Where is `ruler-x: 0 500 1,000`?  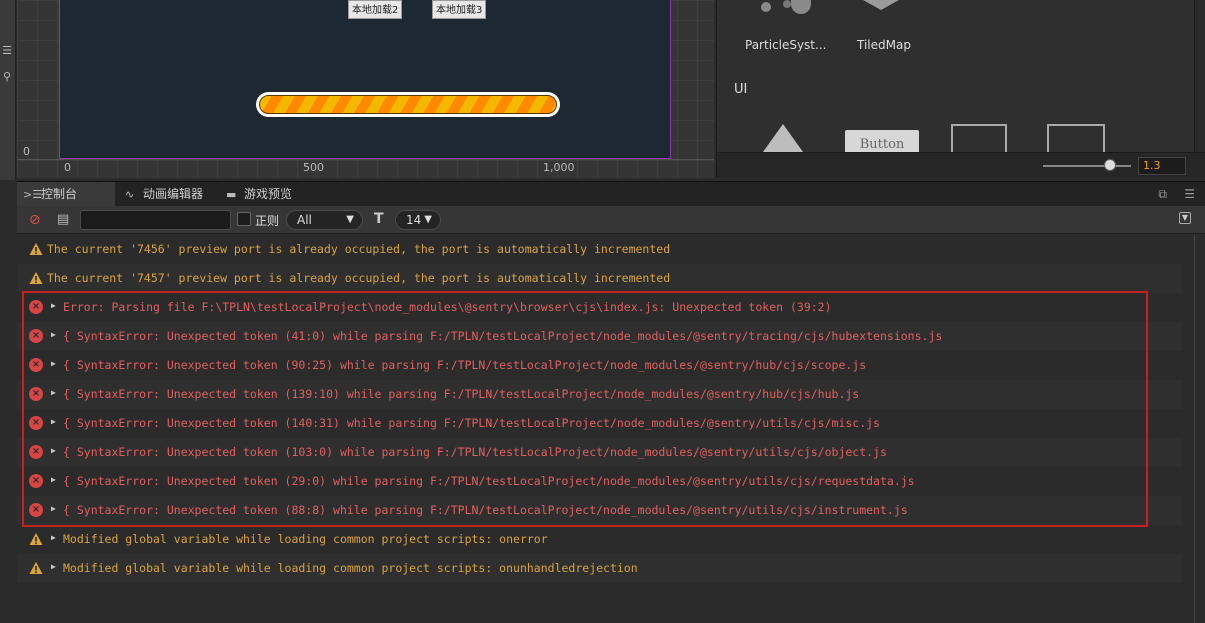 ruler-x: 0 500 1,000 is located at coordinates (365, 168).